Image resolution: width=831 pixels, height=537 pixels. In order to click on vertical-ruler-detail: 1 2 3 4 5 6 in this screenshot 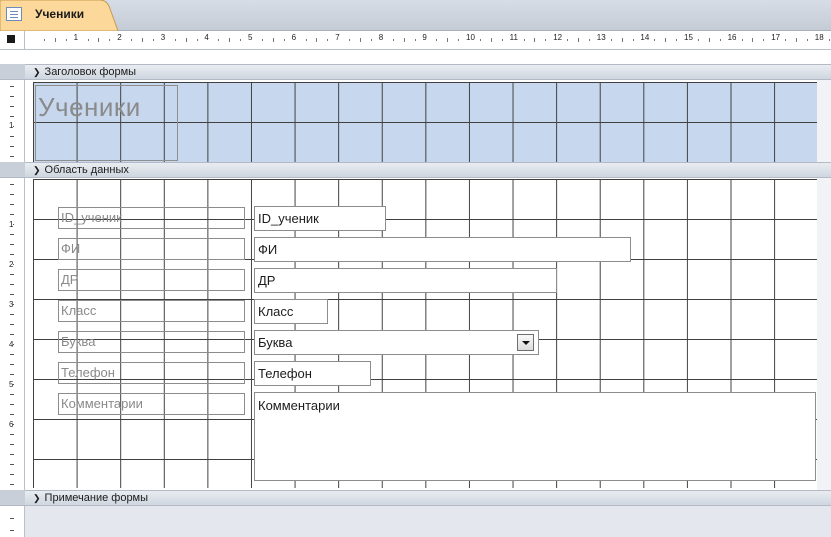, I will do `click(12, 334)`.